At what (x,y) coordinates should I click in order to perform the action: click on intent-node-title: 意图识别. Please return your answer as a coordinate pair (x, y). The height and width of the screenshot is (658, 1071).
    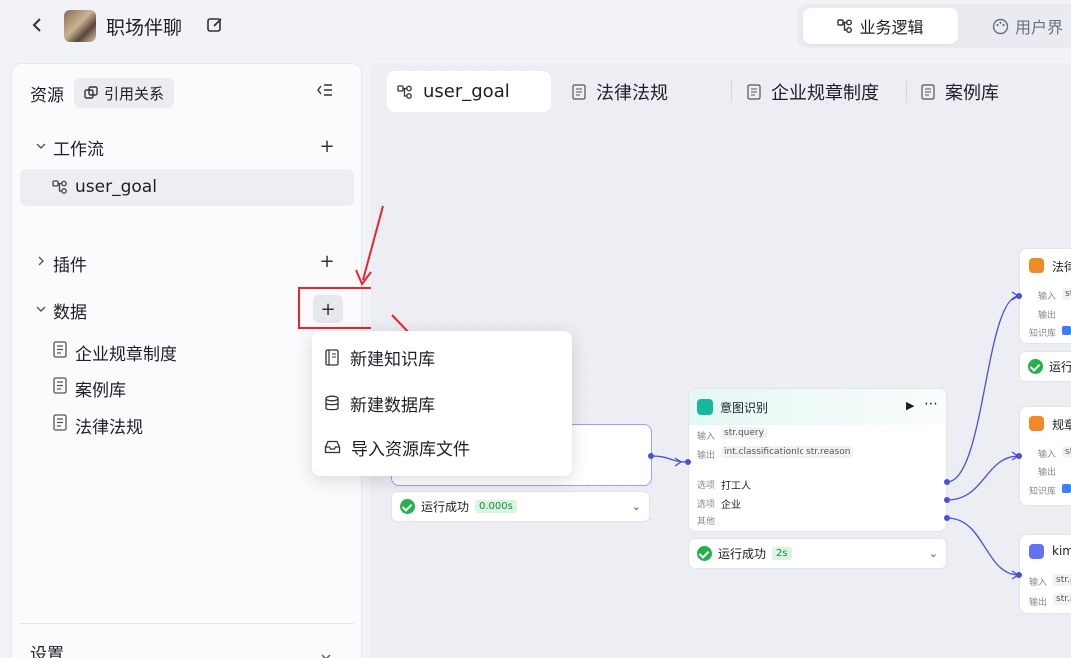
    Looking at the image, I should click on (744, 408).